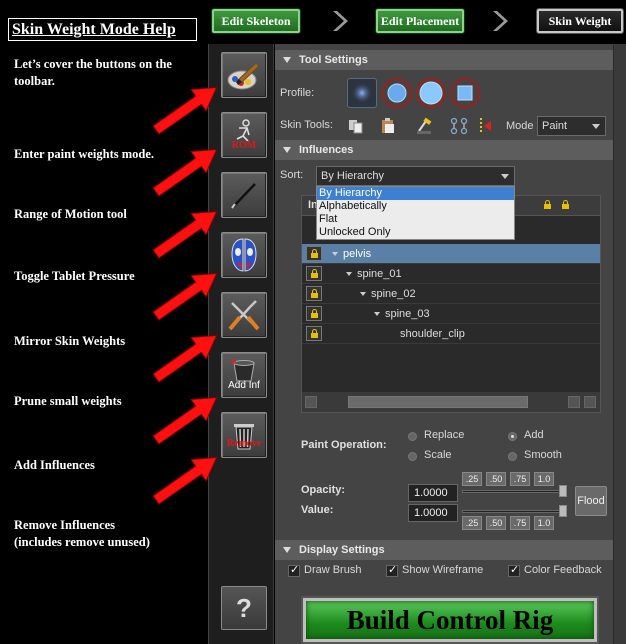 The image size is (626, 644). I want to click on help-button: ?, so click(244, 608).